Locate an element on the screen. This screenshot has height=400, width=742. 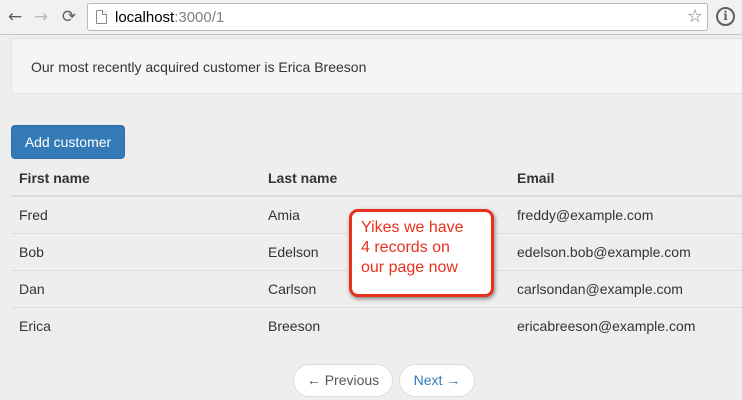
callout-line: 4 records on is located at coordinates (405, 247).